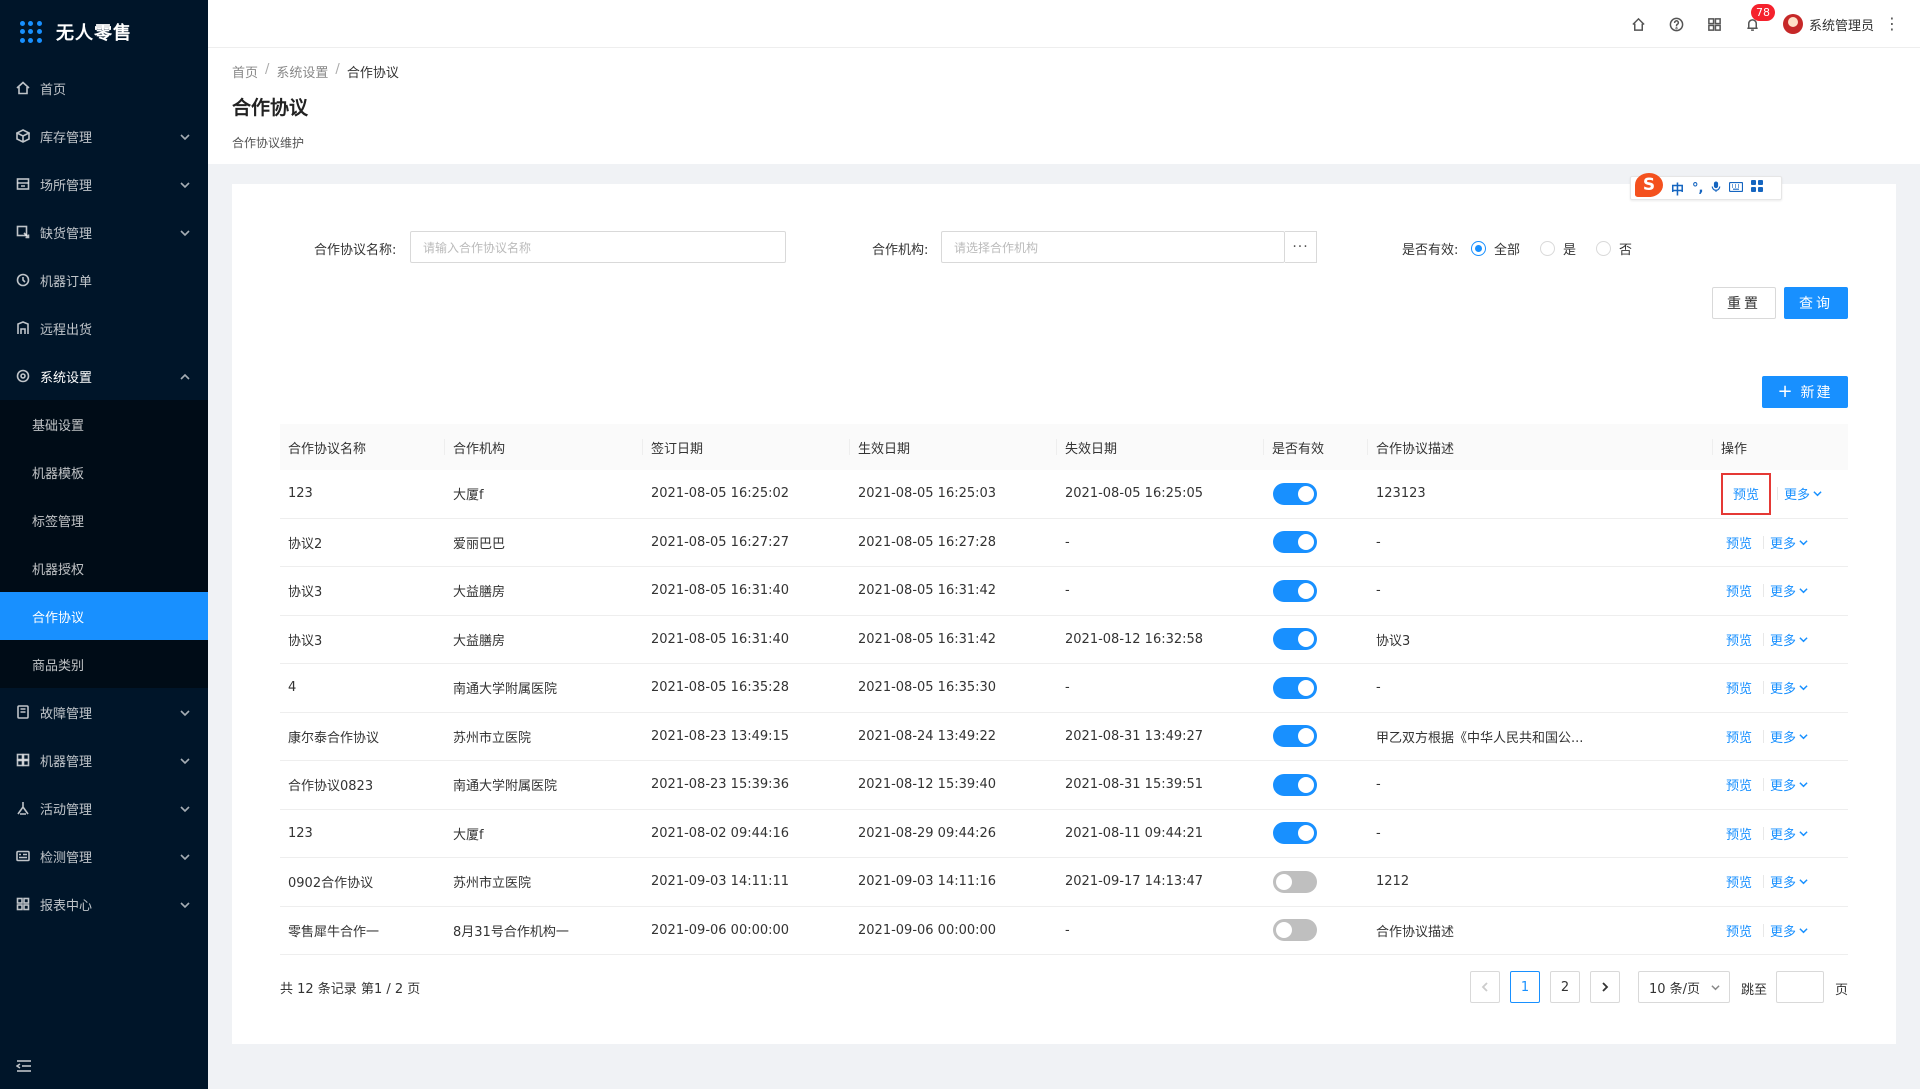 The height and width of the screenshot is (1089, 1920). What do you see at coordinates (104, 568) in the screenshot?
I see `sidebar-subitem-3: 机器授权` at bounding box center [104, 568].